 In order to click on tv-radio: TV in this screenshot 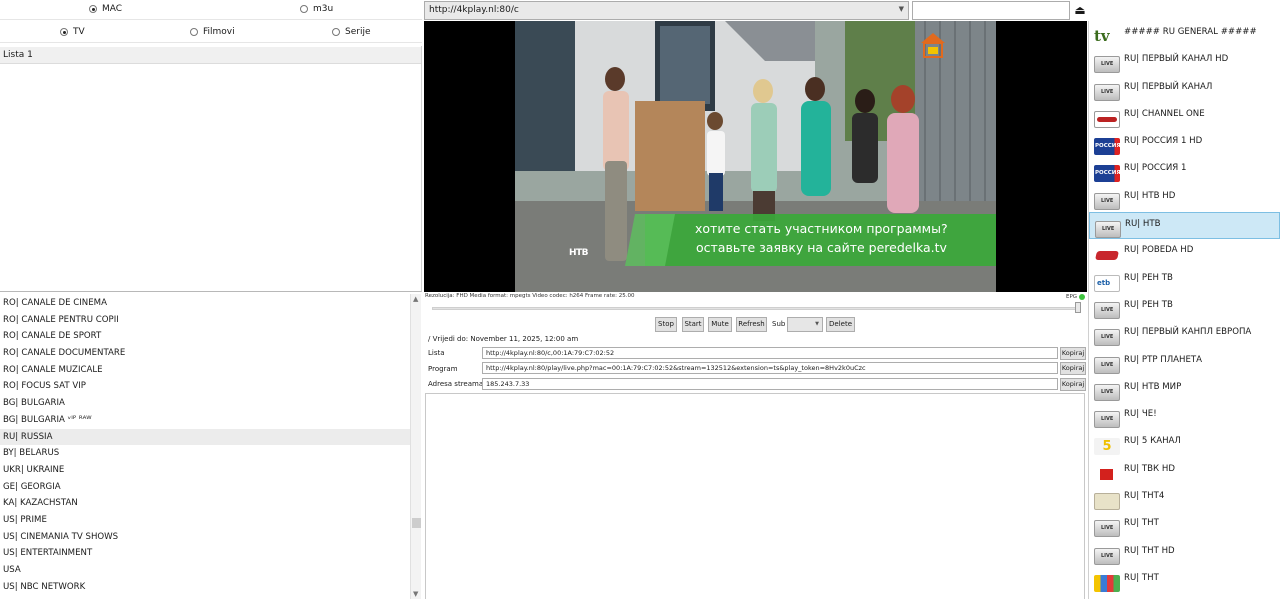, I will do `click(72, 32)`.